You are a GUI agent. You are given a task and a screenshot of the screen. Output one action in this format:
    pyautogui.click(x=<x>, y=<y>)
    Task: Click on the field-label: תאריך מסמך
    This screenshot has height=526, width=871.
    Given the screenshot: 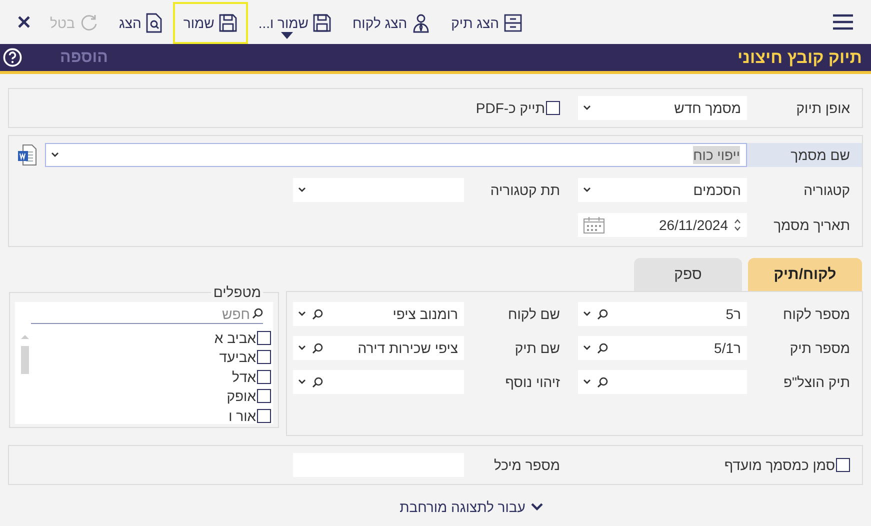 What is the action you would take?
    pyautogui.click(x=812, y=225)
    